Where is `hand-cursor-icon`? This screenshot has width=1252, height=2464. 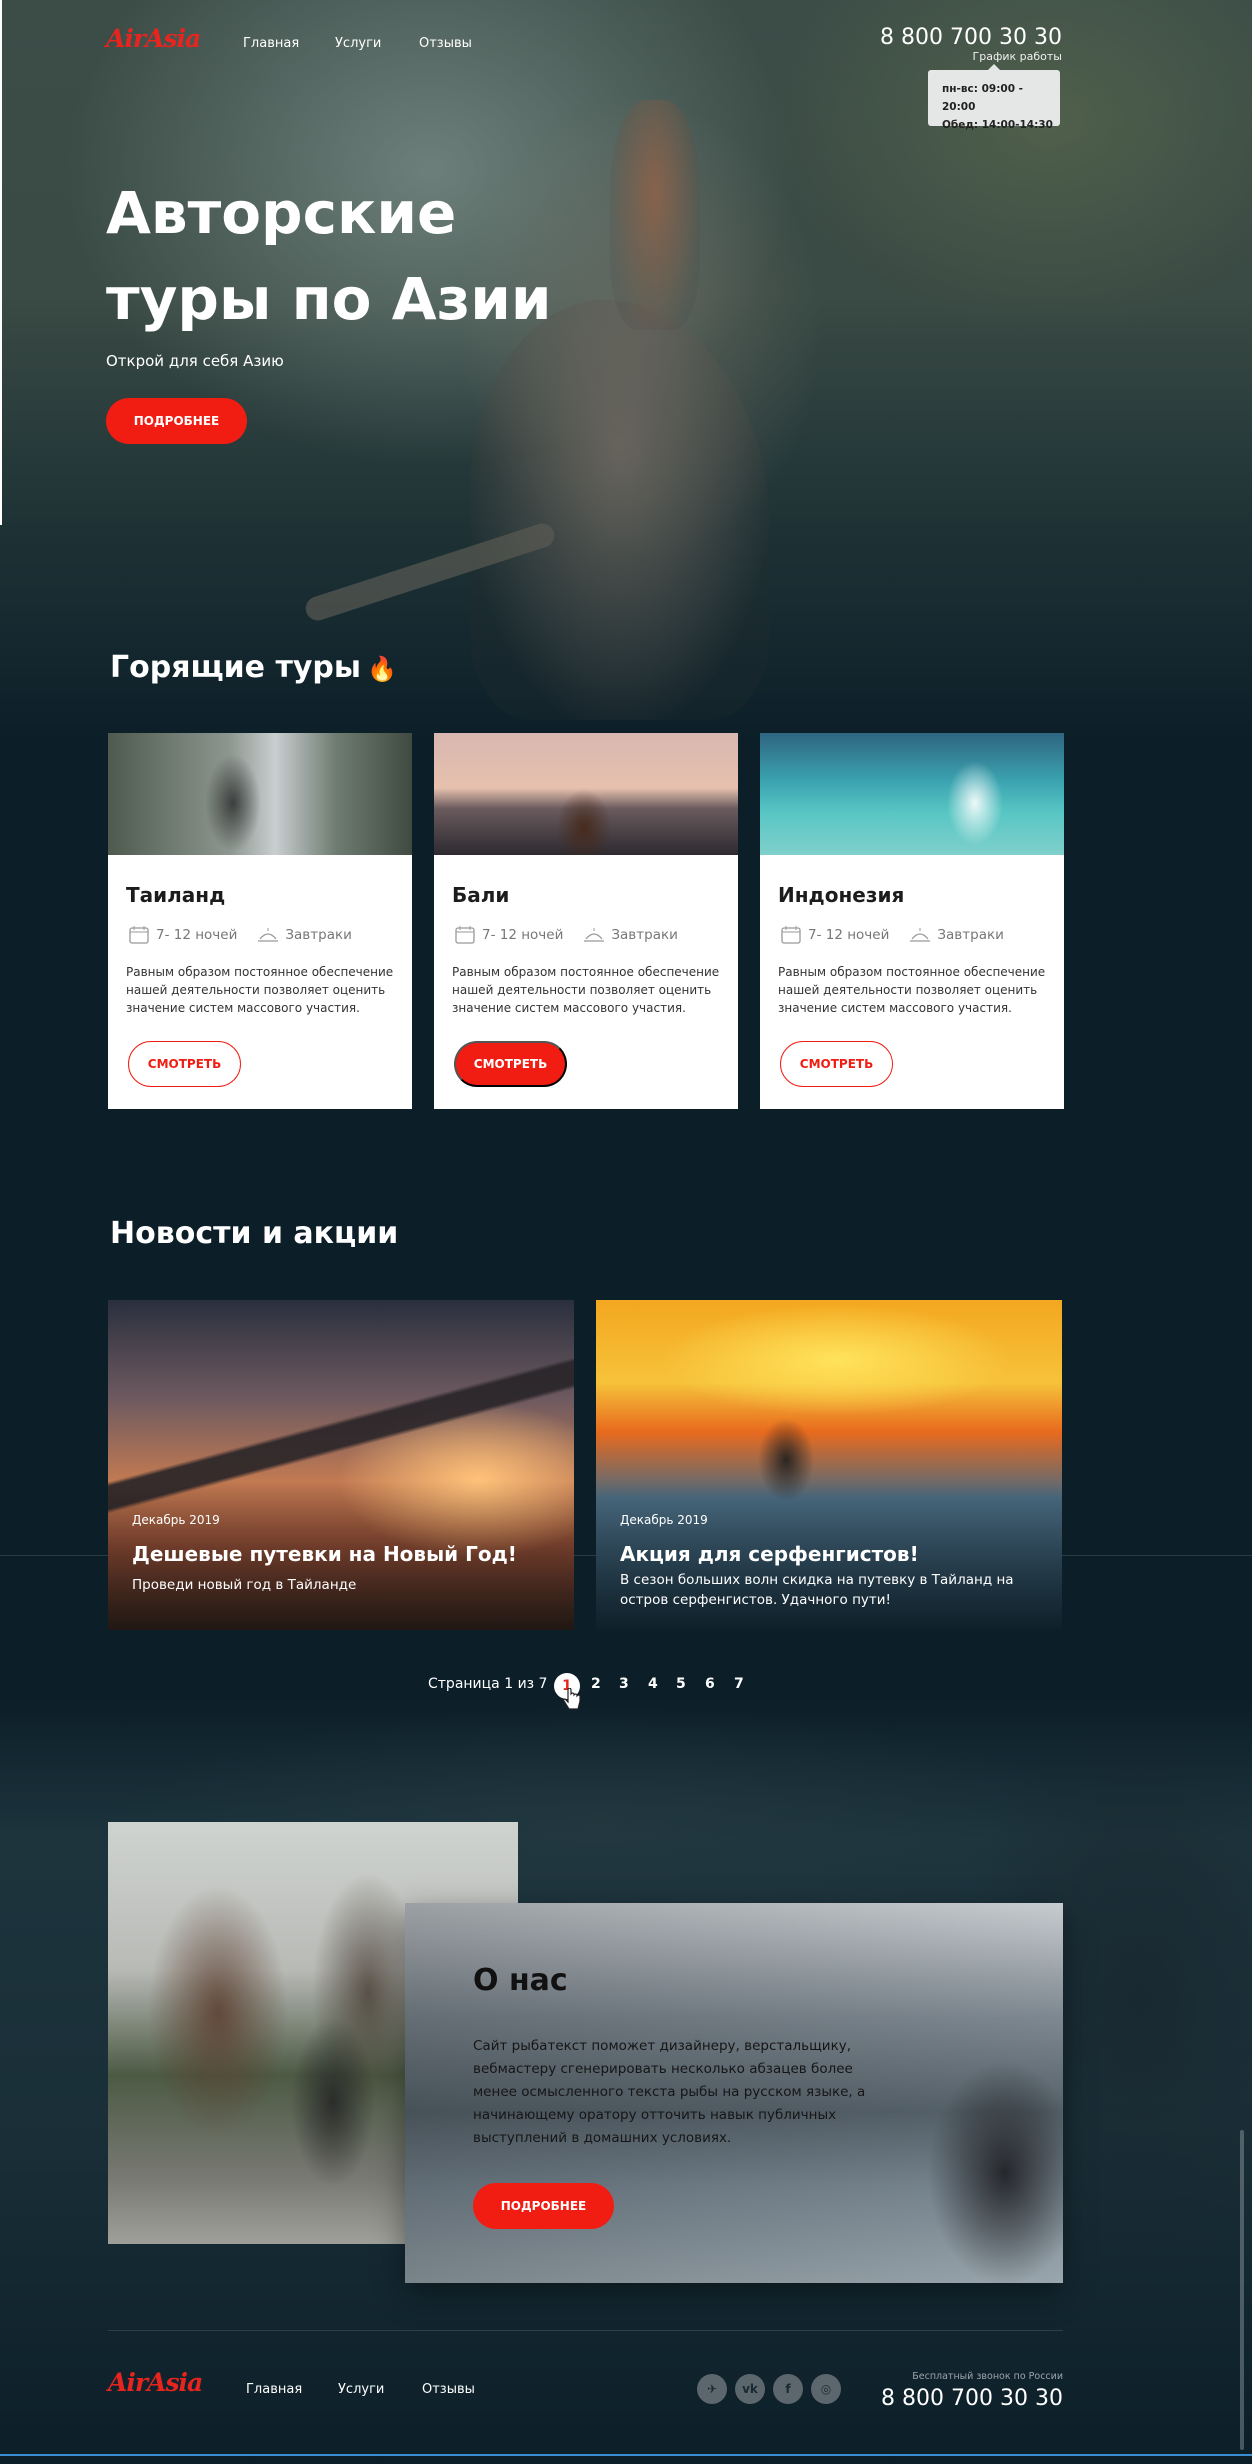 hand-cursor-icon is located at coordinates (572, 1699).